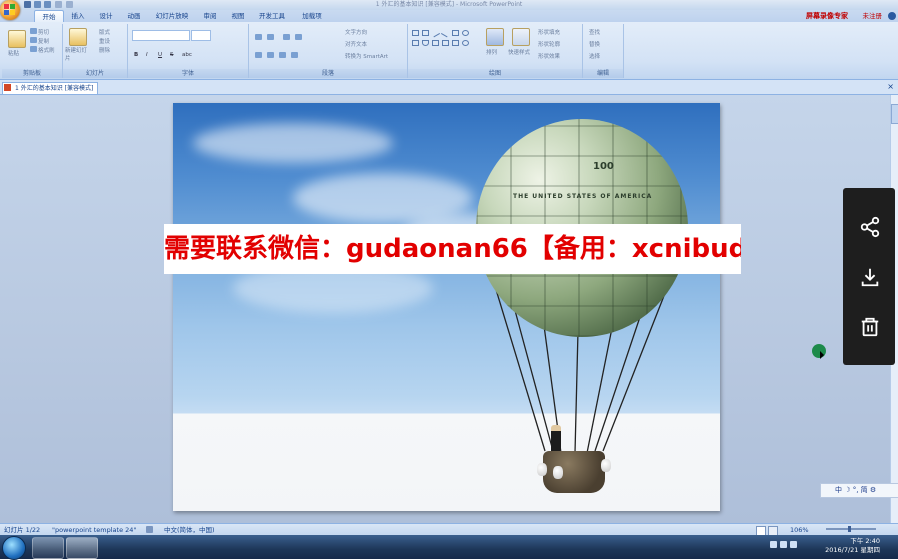 This screenshot has height=560, width=898. I want to click on spell-check-icon, so click(149, 529).